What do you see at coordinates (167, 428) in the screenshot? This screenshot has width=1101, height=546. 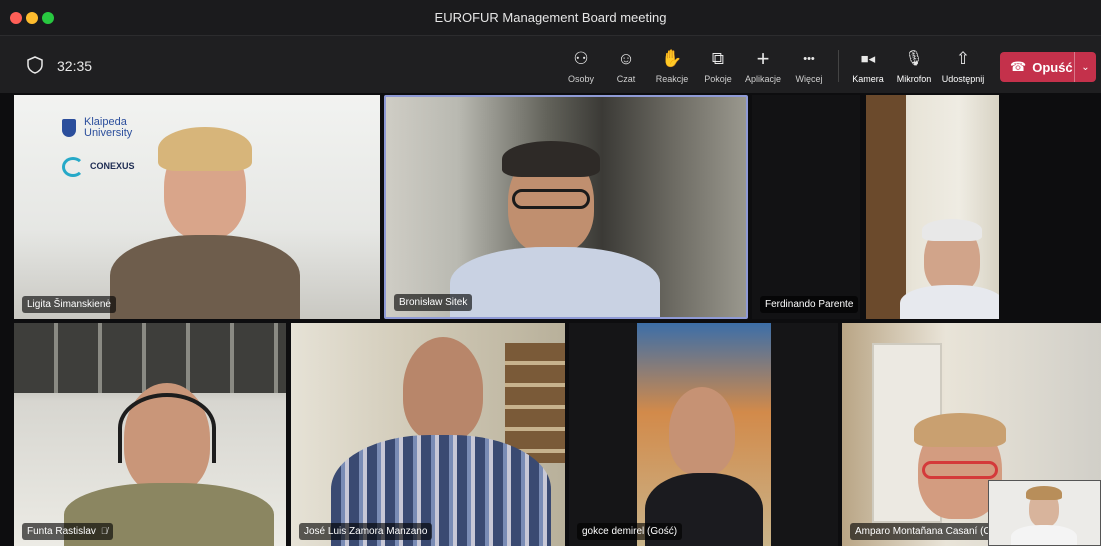 I see `headset-icon` at bounding box center [167, 428].